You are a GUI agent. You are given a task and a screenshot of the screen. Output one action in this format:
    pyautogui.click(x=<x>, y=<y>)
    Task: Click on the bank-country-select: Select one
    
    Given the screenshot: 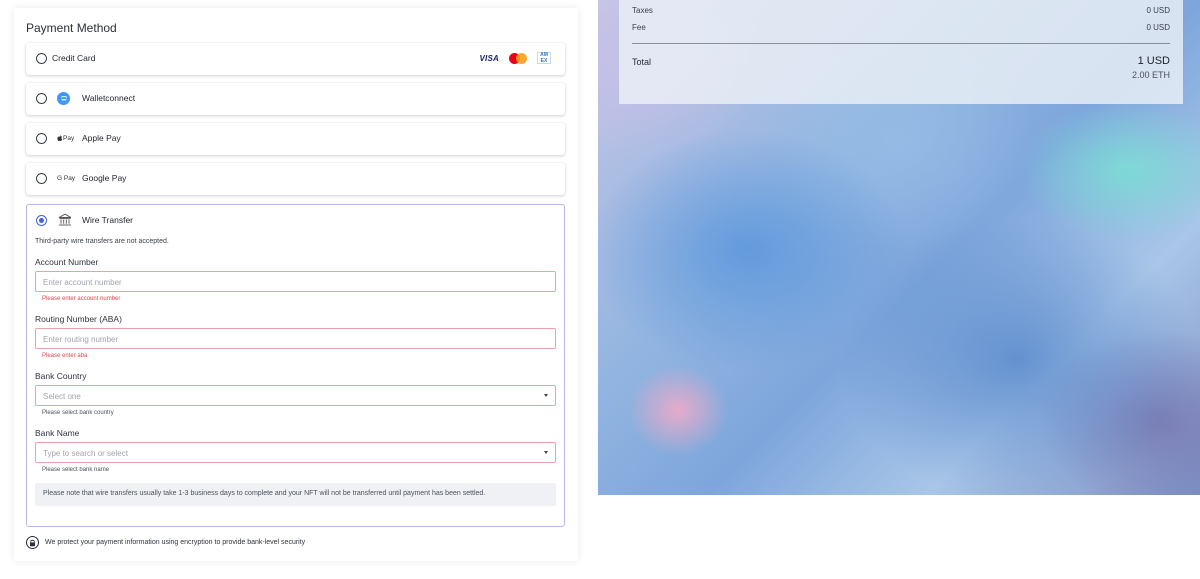 What is the action you would take?
    pyautogui.click(x=295, y=395)
    